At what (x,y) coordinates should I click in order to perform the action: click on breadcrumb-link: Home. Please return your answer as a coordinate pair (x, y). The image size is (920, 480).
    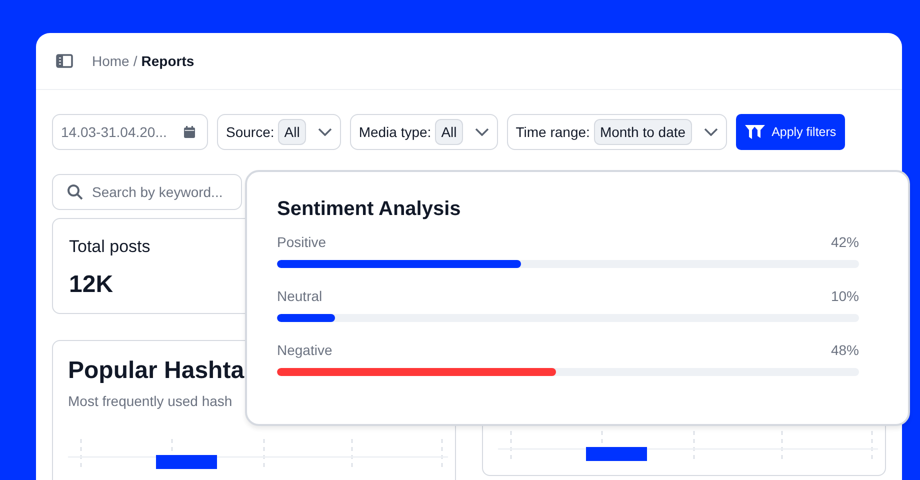
    Looking at the image, I should click on (111, 61).